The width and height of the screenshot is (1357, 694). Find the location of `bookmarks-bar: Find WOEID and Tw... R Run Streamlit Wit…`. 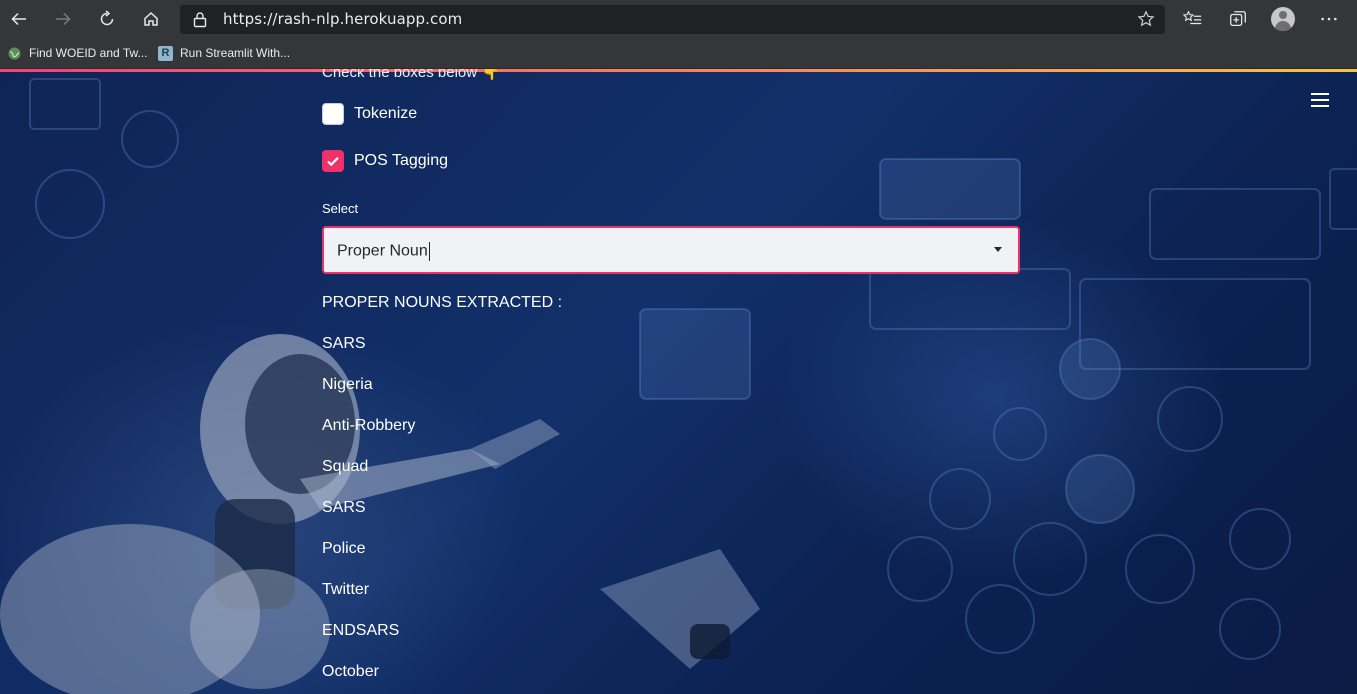

bookmarks-bar: Find WOEID and Tw... R Run Streamlit Wit… is located at coordinates (678, 53).